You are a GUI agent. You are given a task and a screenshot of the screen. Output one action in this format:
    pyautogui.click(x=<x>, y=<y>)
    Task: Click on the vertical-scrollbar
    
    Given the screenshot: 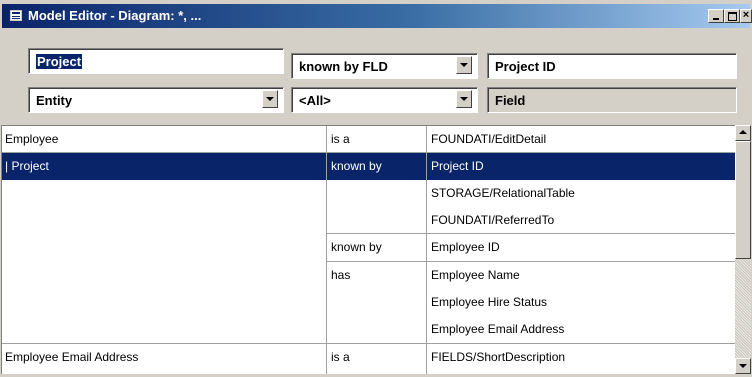 What is the action you would take?
    pyautogui.click(x=743, y=249)
    